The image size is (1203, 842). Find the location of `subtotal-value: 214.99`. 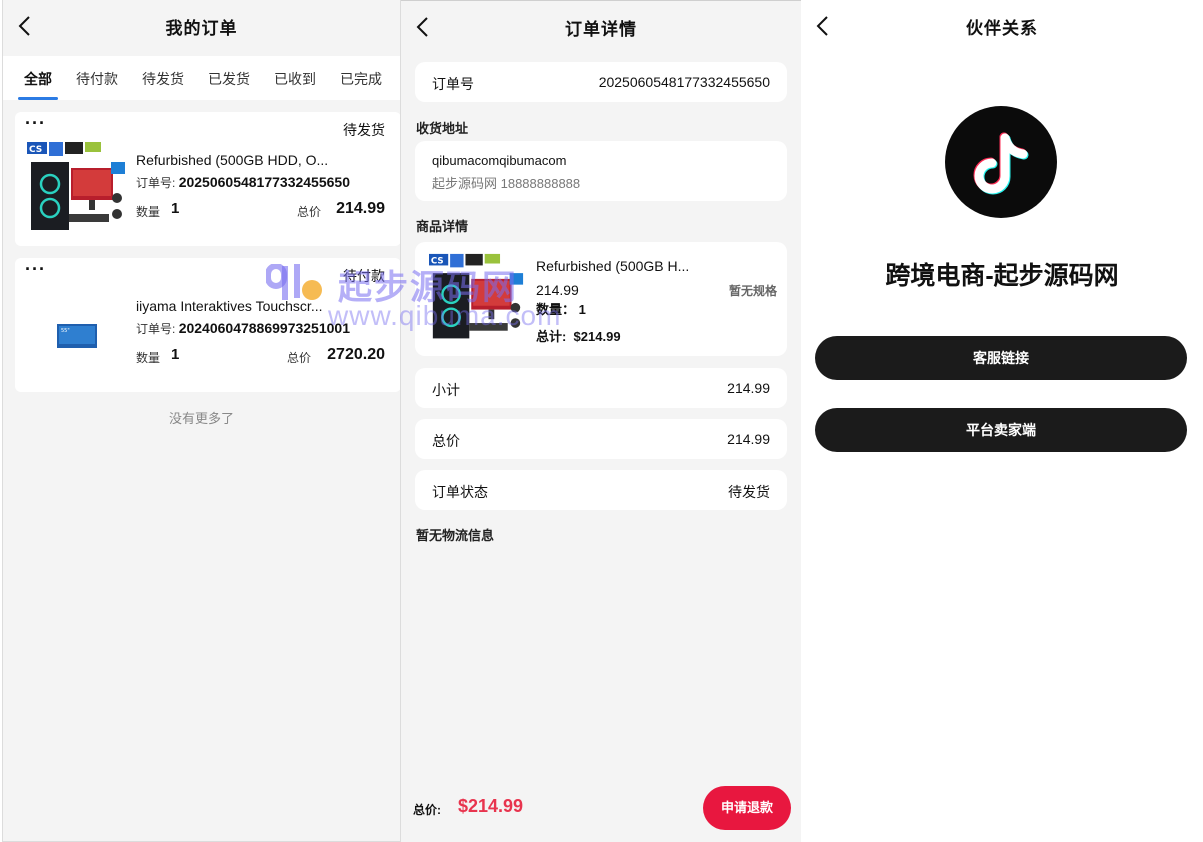

subtotal-value: 214.99 is located at coordinates (748, 388).